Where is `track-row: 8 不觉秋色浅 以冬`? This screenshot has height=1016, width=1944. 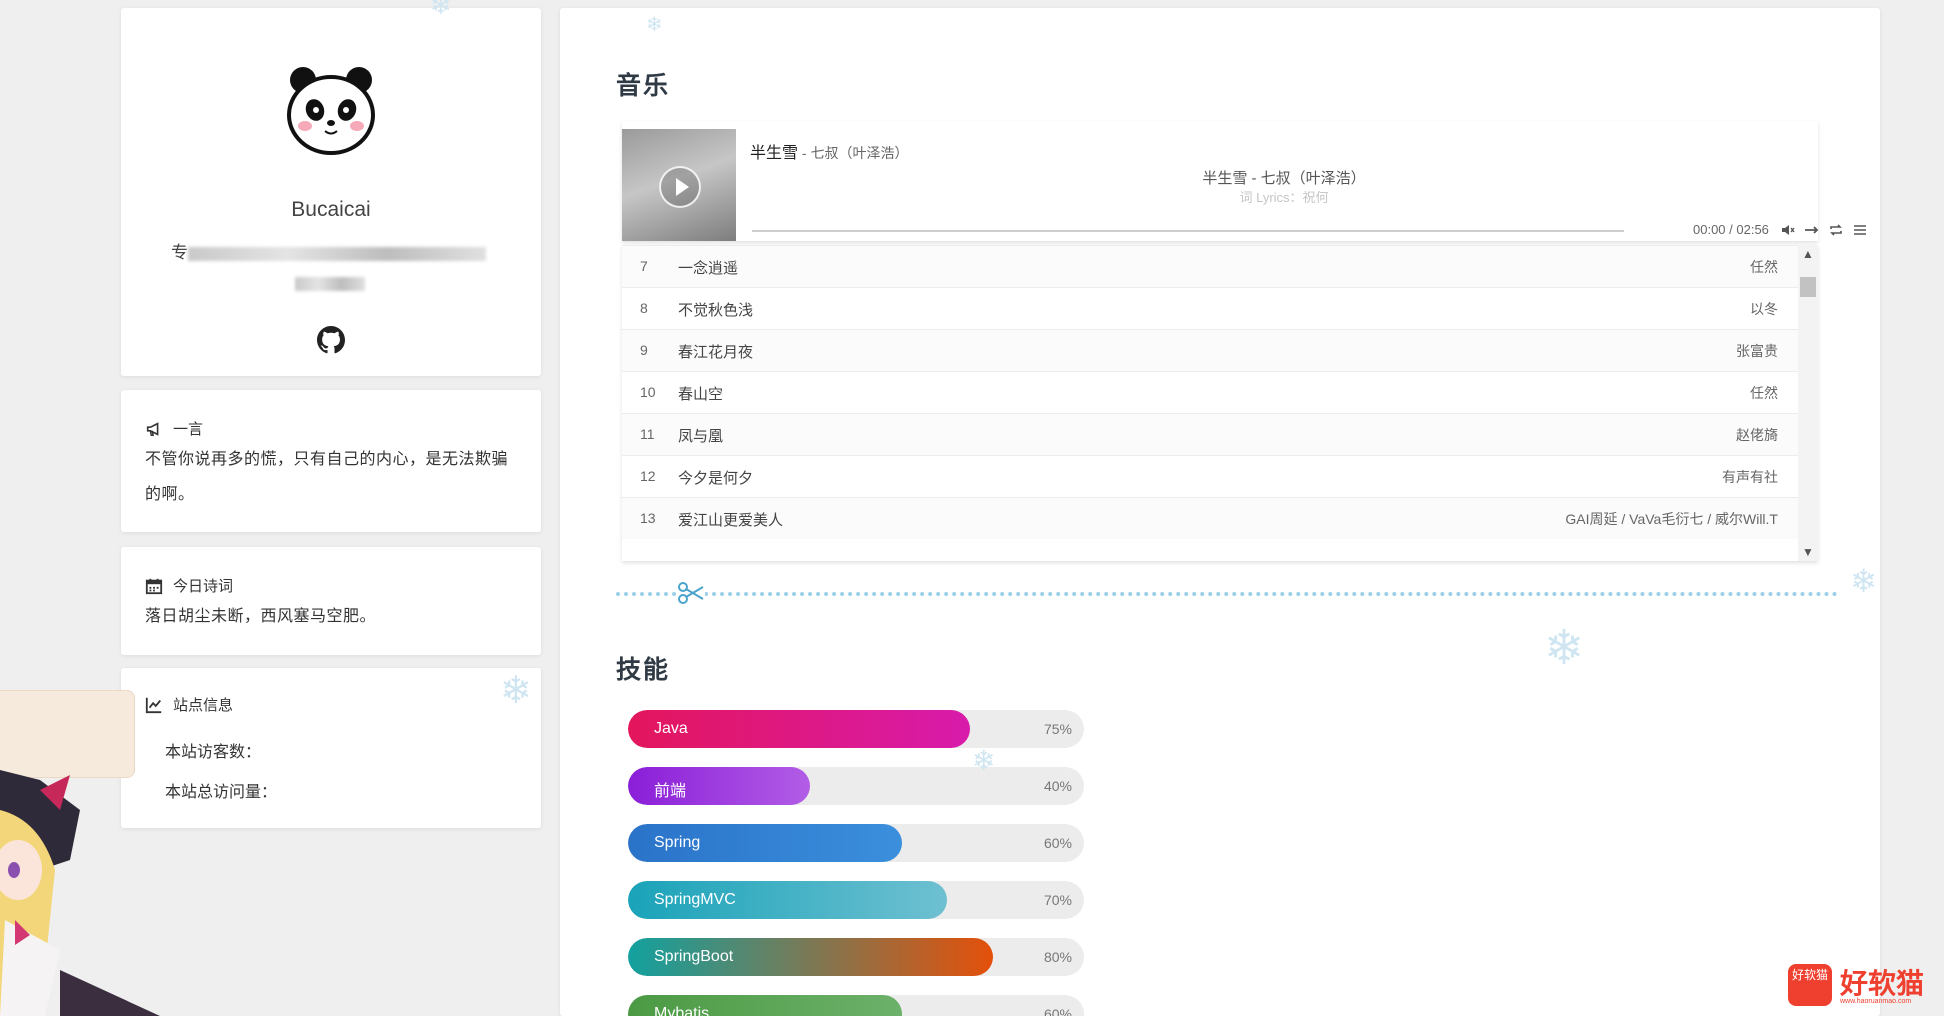 track-row: 8 不觉秋色浅 以冬 is located at coordinates (1220, 308).